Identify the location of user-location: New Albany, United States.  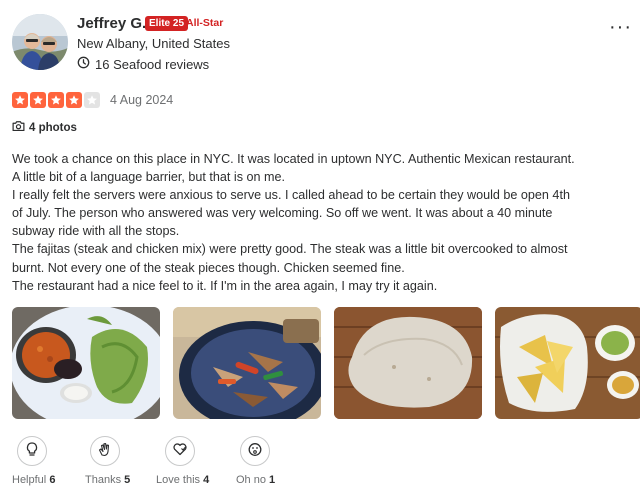
(153, 43).